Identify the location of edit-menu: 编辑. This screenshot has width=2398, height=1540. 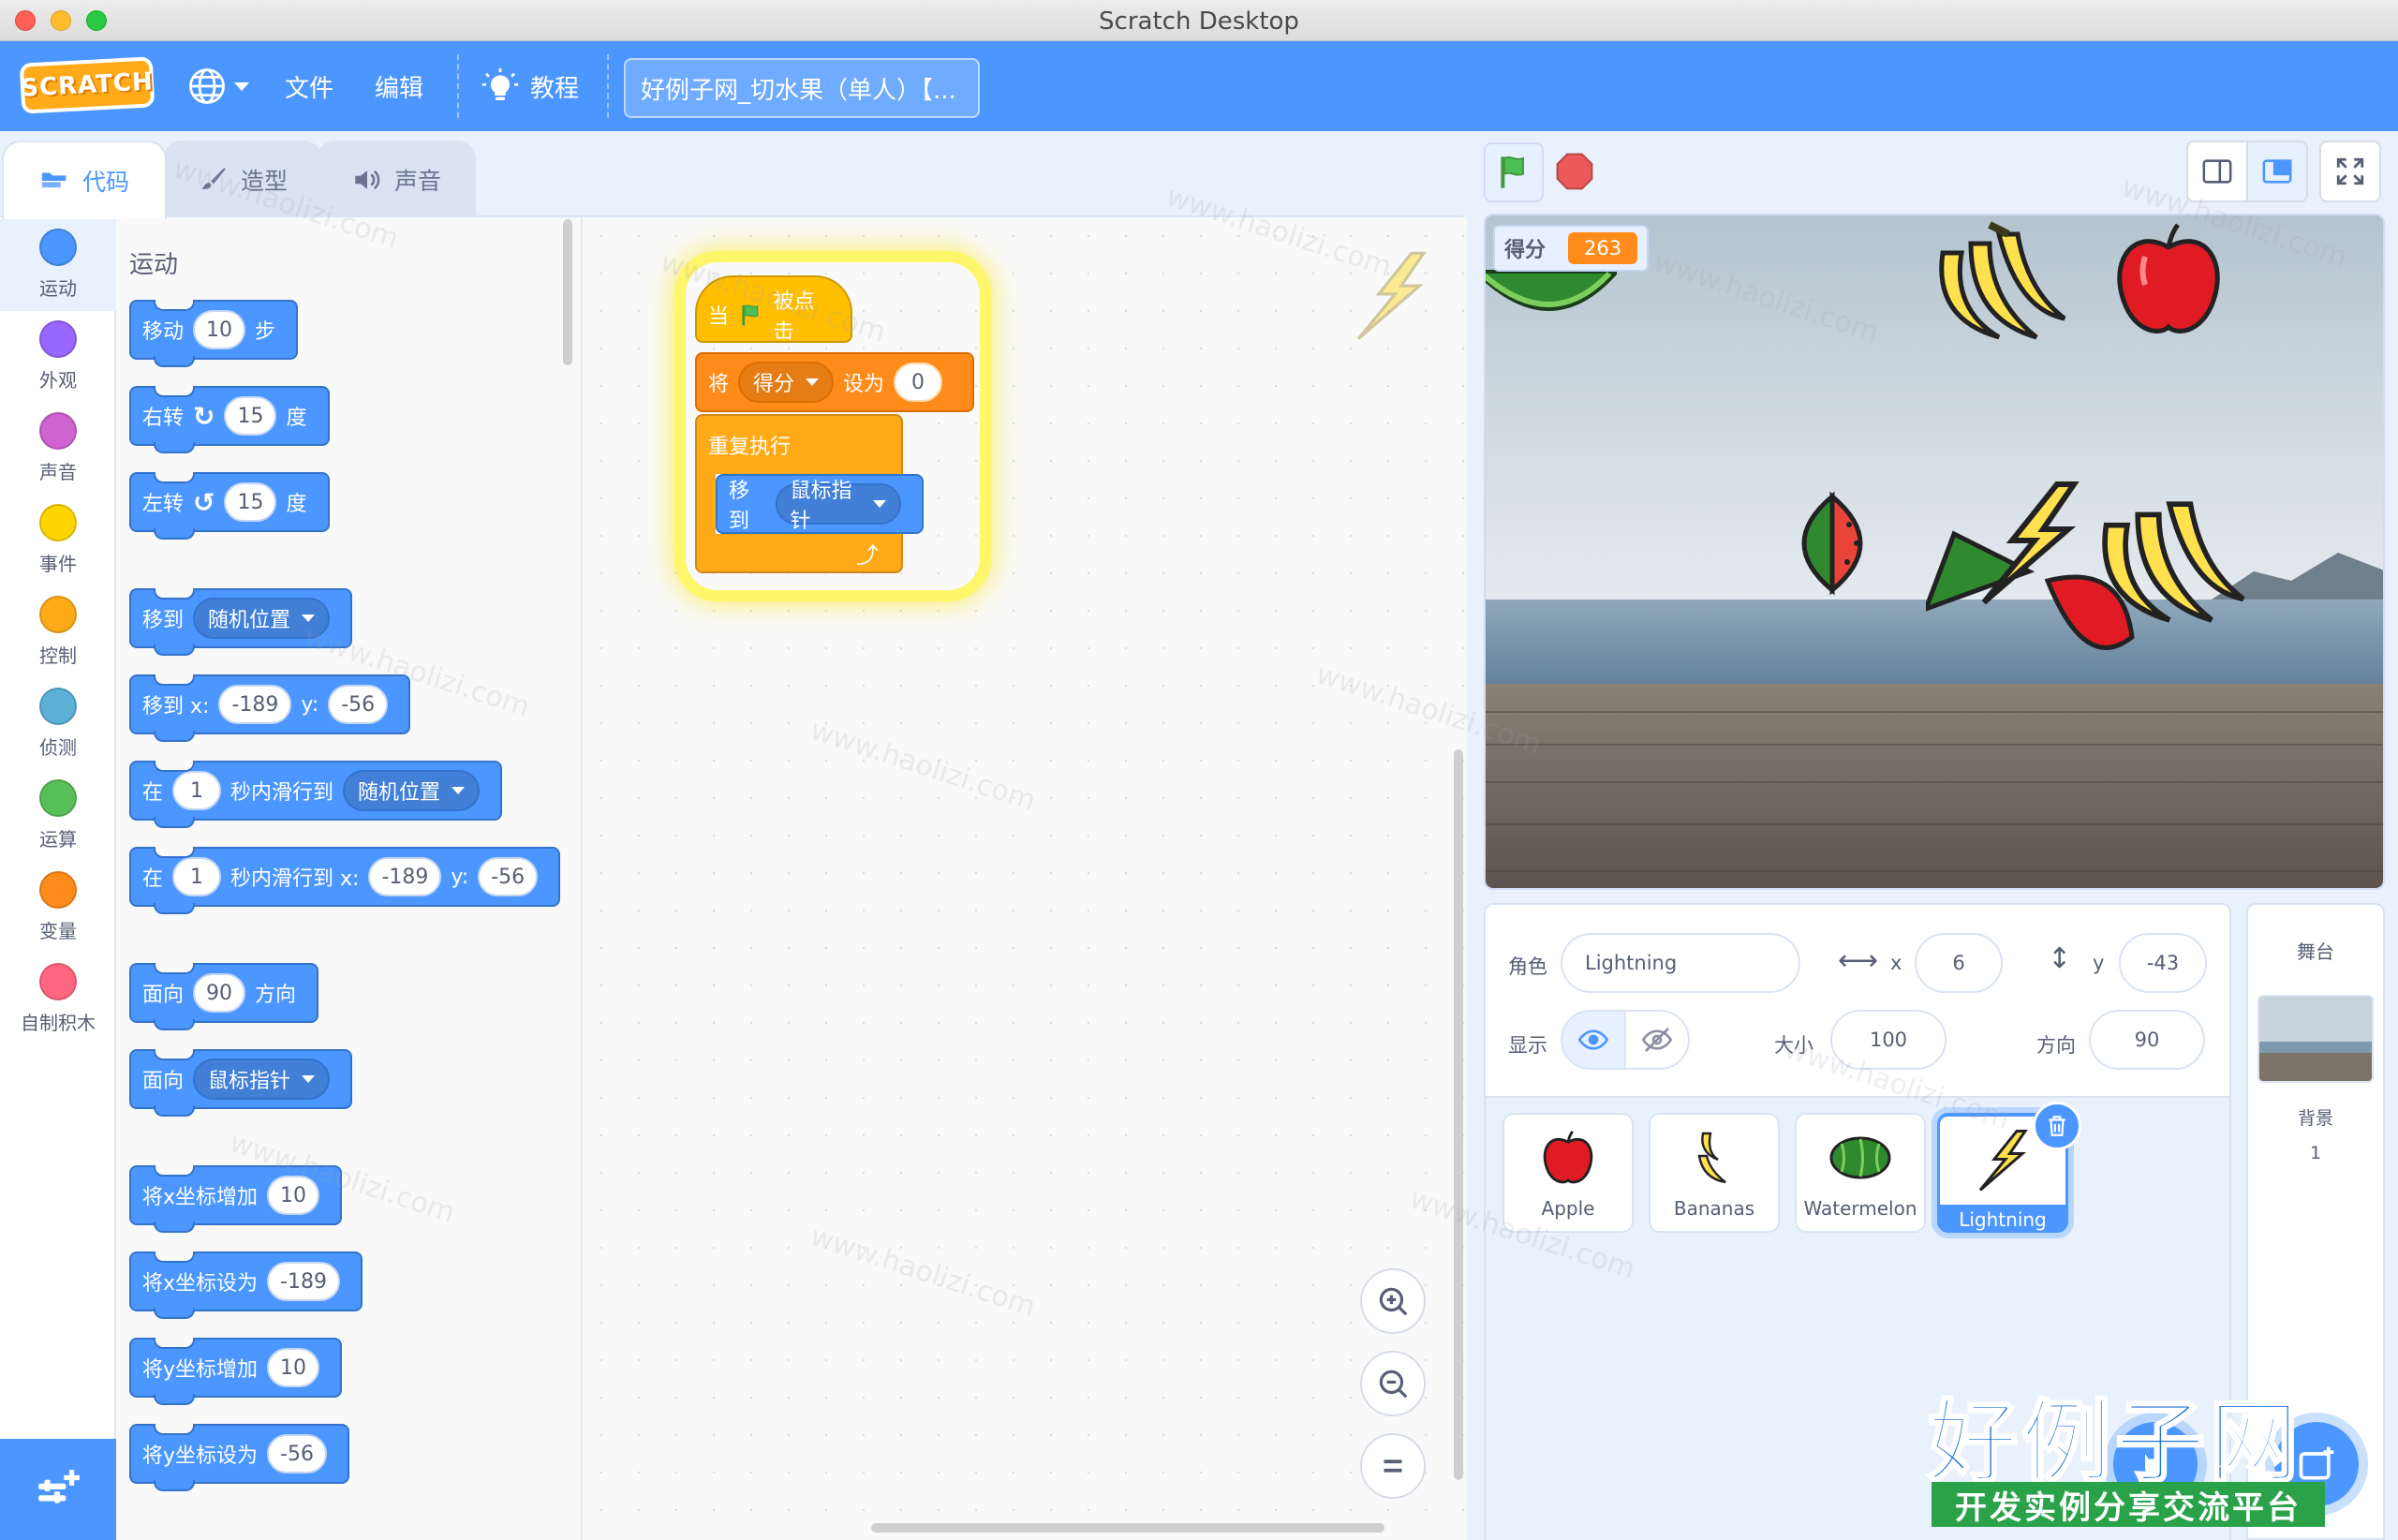
(399, 86).